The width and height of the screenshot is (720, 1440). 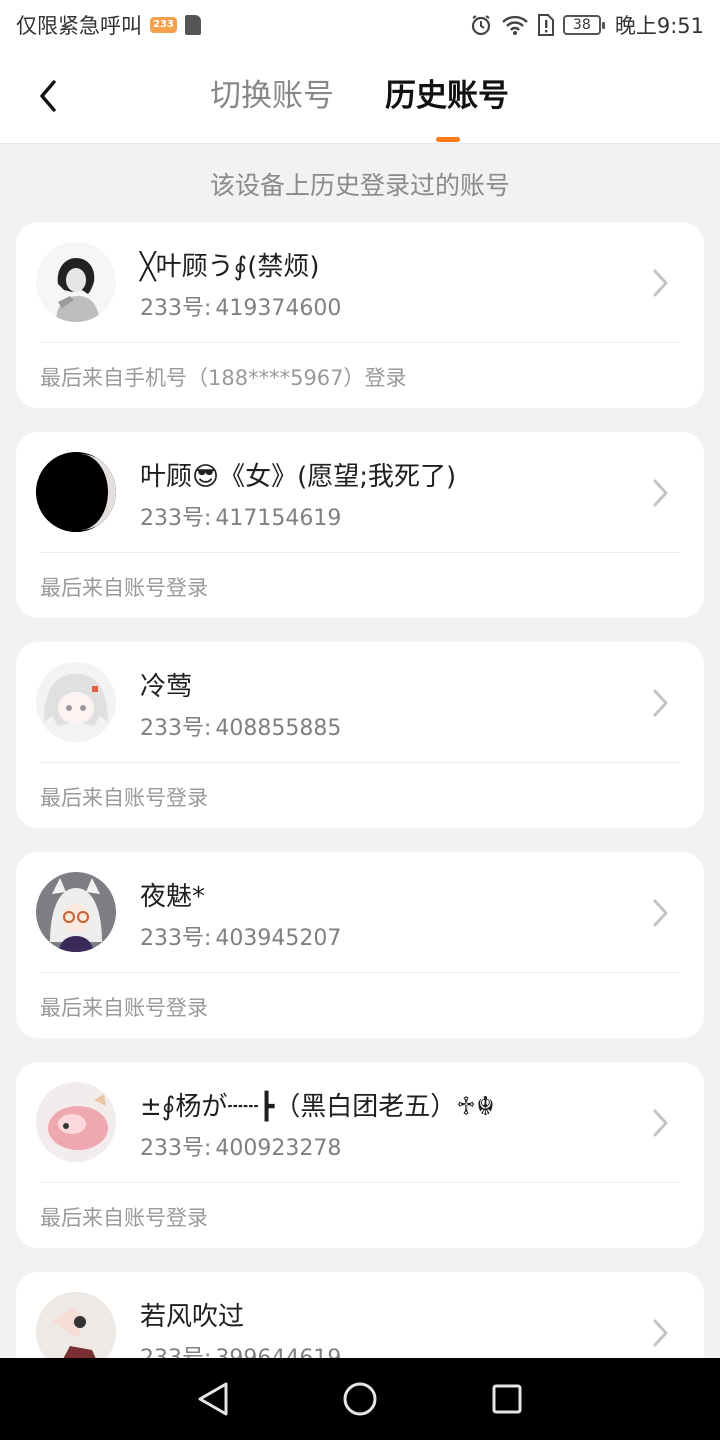 I want to click on battery-level: 38, so click(x=581, y=25).